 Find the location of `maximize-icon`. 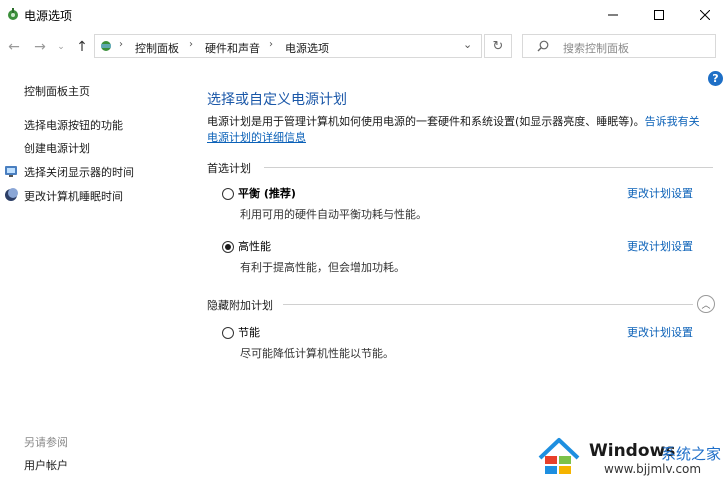

maximize-icon is located at coordinates (659, 15).